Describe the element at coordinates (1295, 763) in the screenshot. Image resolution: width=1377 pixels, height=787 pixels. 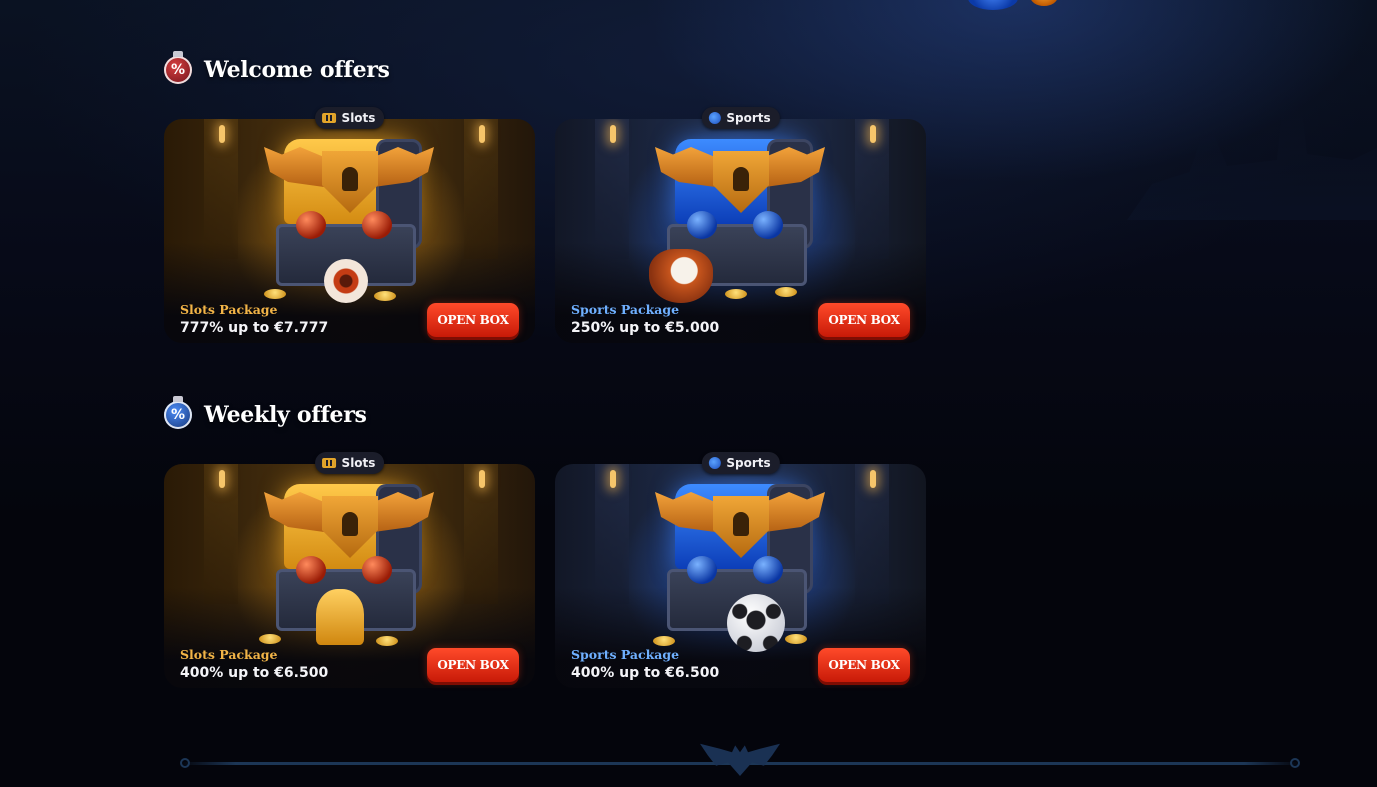
I see `divider-cap-right` at that location.